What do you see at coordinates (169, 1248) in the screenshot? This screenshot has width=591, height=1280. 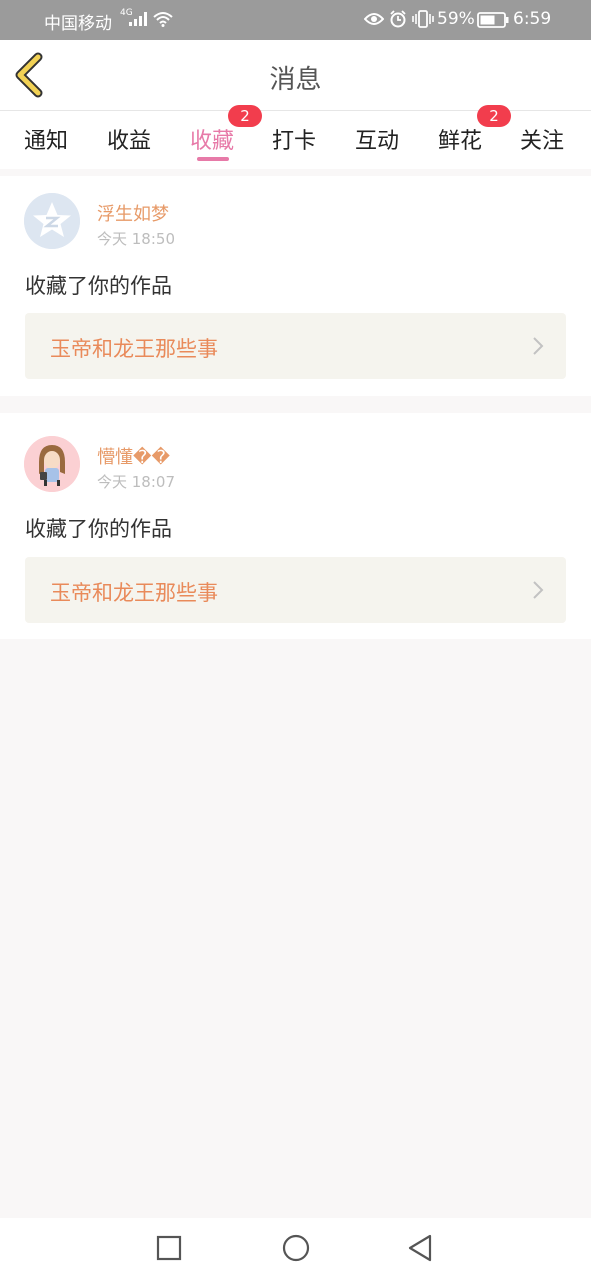 I see `recent-apps-icon` at bounding box center [169, 1248].